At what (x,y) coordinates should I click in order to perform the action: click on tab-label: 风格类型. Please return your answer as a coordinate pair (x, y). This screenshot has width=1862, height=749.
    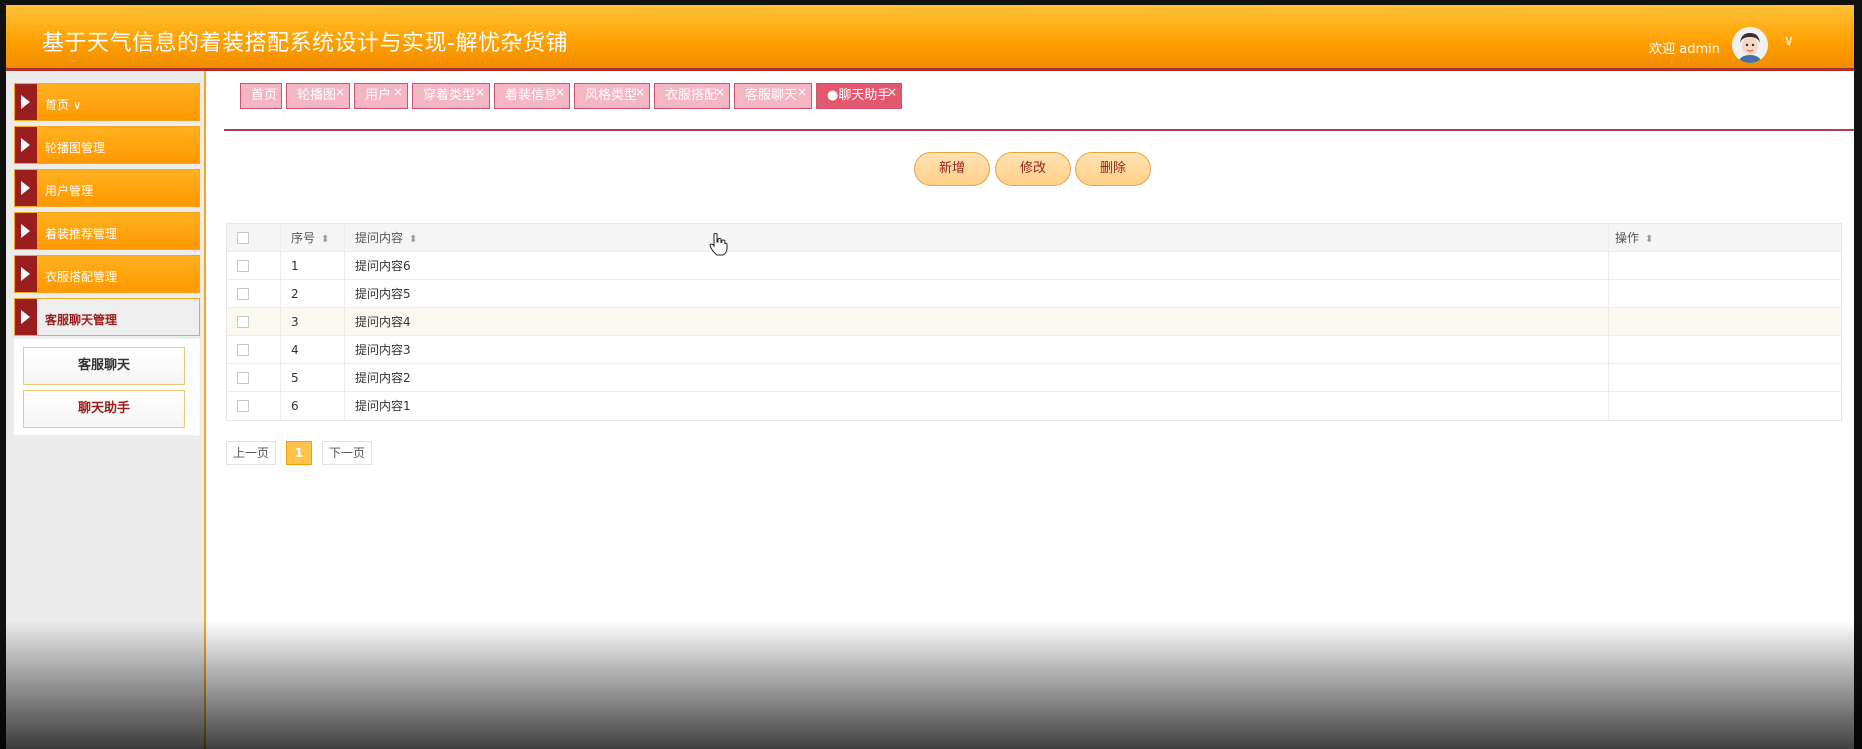
    Looking at the image, I should click on (611, 95).